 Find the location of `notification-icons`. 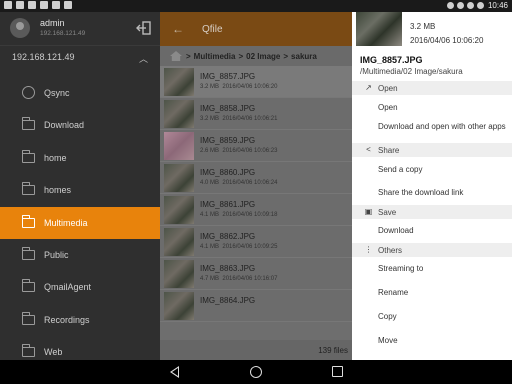

notification-icons is located at coordinates (38, 5).